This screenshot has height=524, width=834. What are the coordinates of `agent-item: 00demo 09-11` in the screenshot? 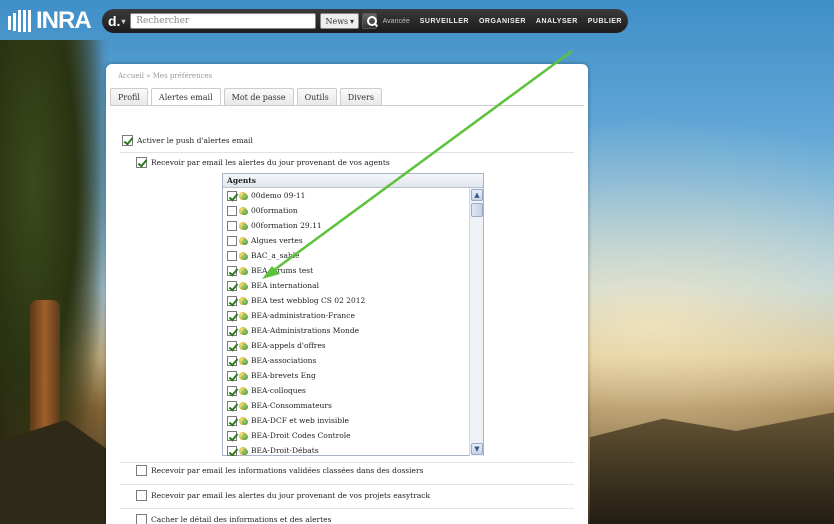 It's located at (346, 195).